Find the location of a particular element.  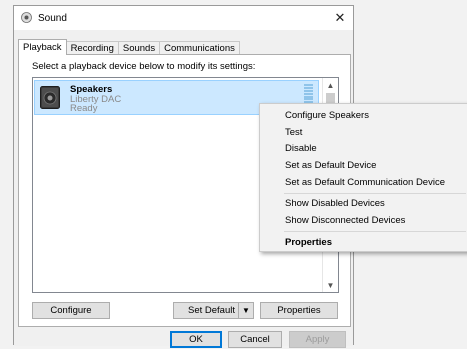

tab-sounds: Sounds is located at coordinates (139, 48).